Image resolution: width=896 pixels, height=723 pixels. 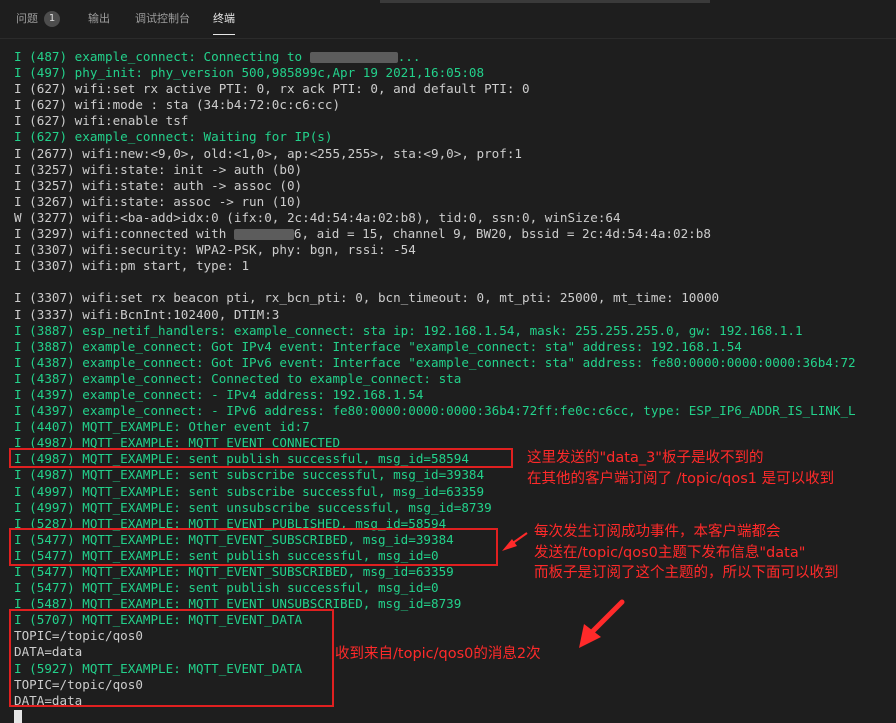 I want to click on arrow-to-subscribed-box, so click(x=515, y=541).